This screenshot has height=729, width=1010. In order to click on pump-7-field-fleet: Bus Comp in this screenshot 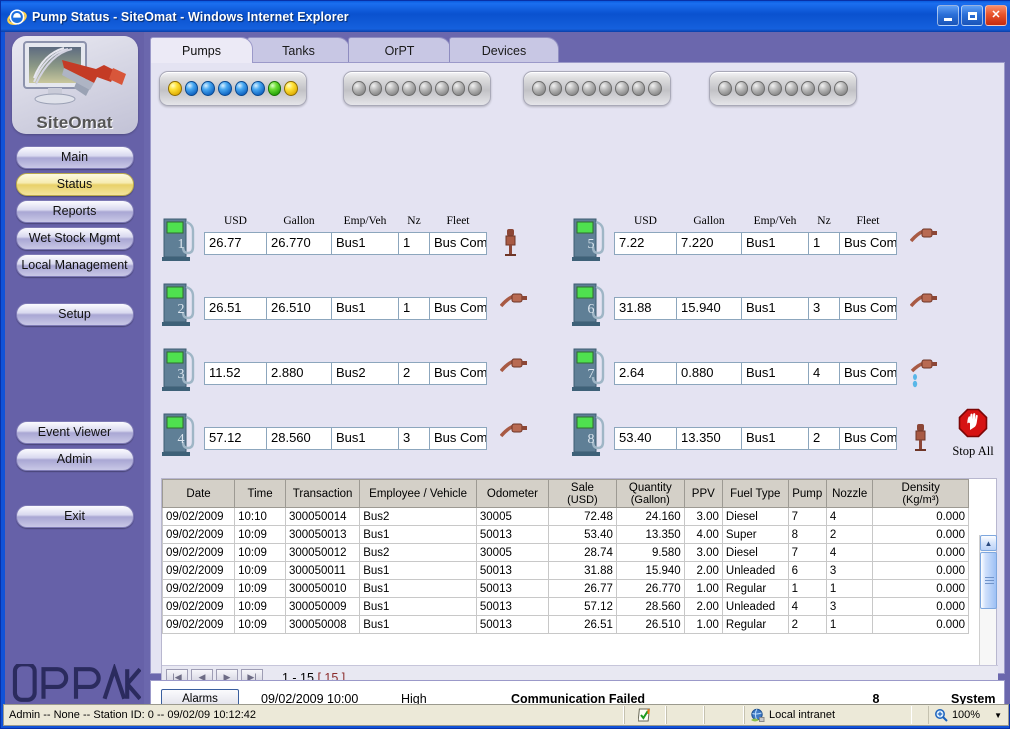, I will do `click(868, 373)`.